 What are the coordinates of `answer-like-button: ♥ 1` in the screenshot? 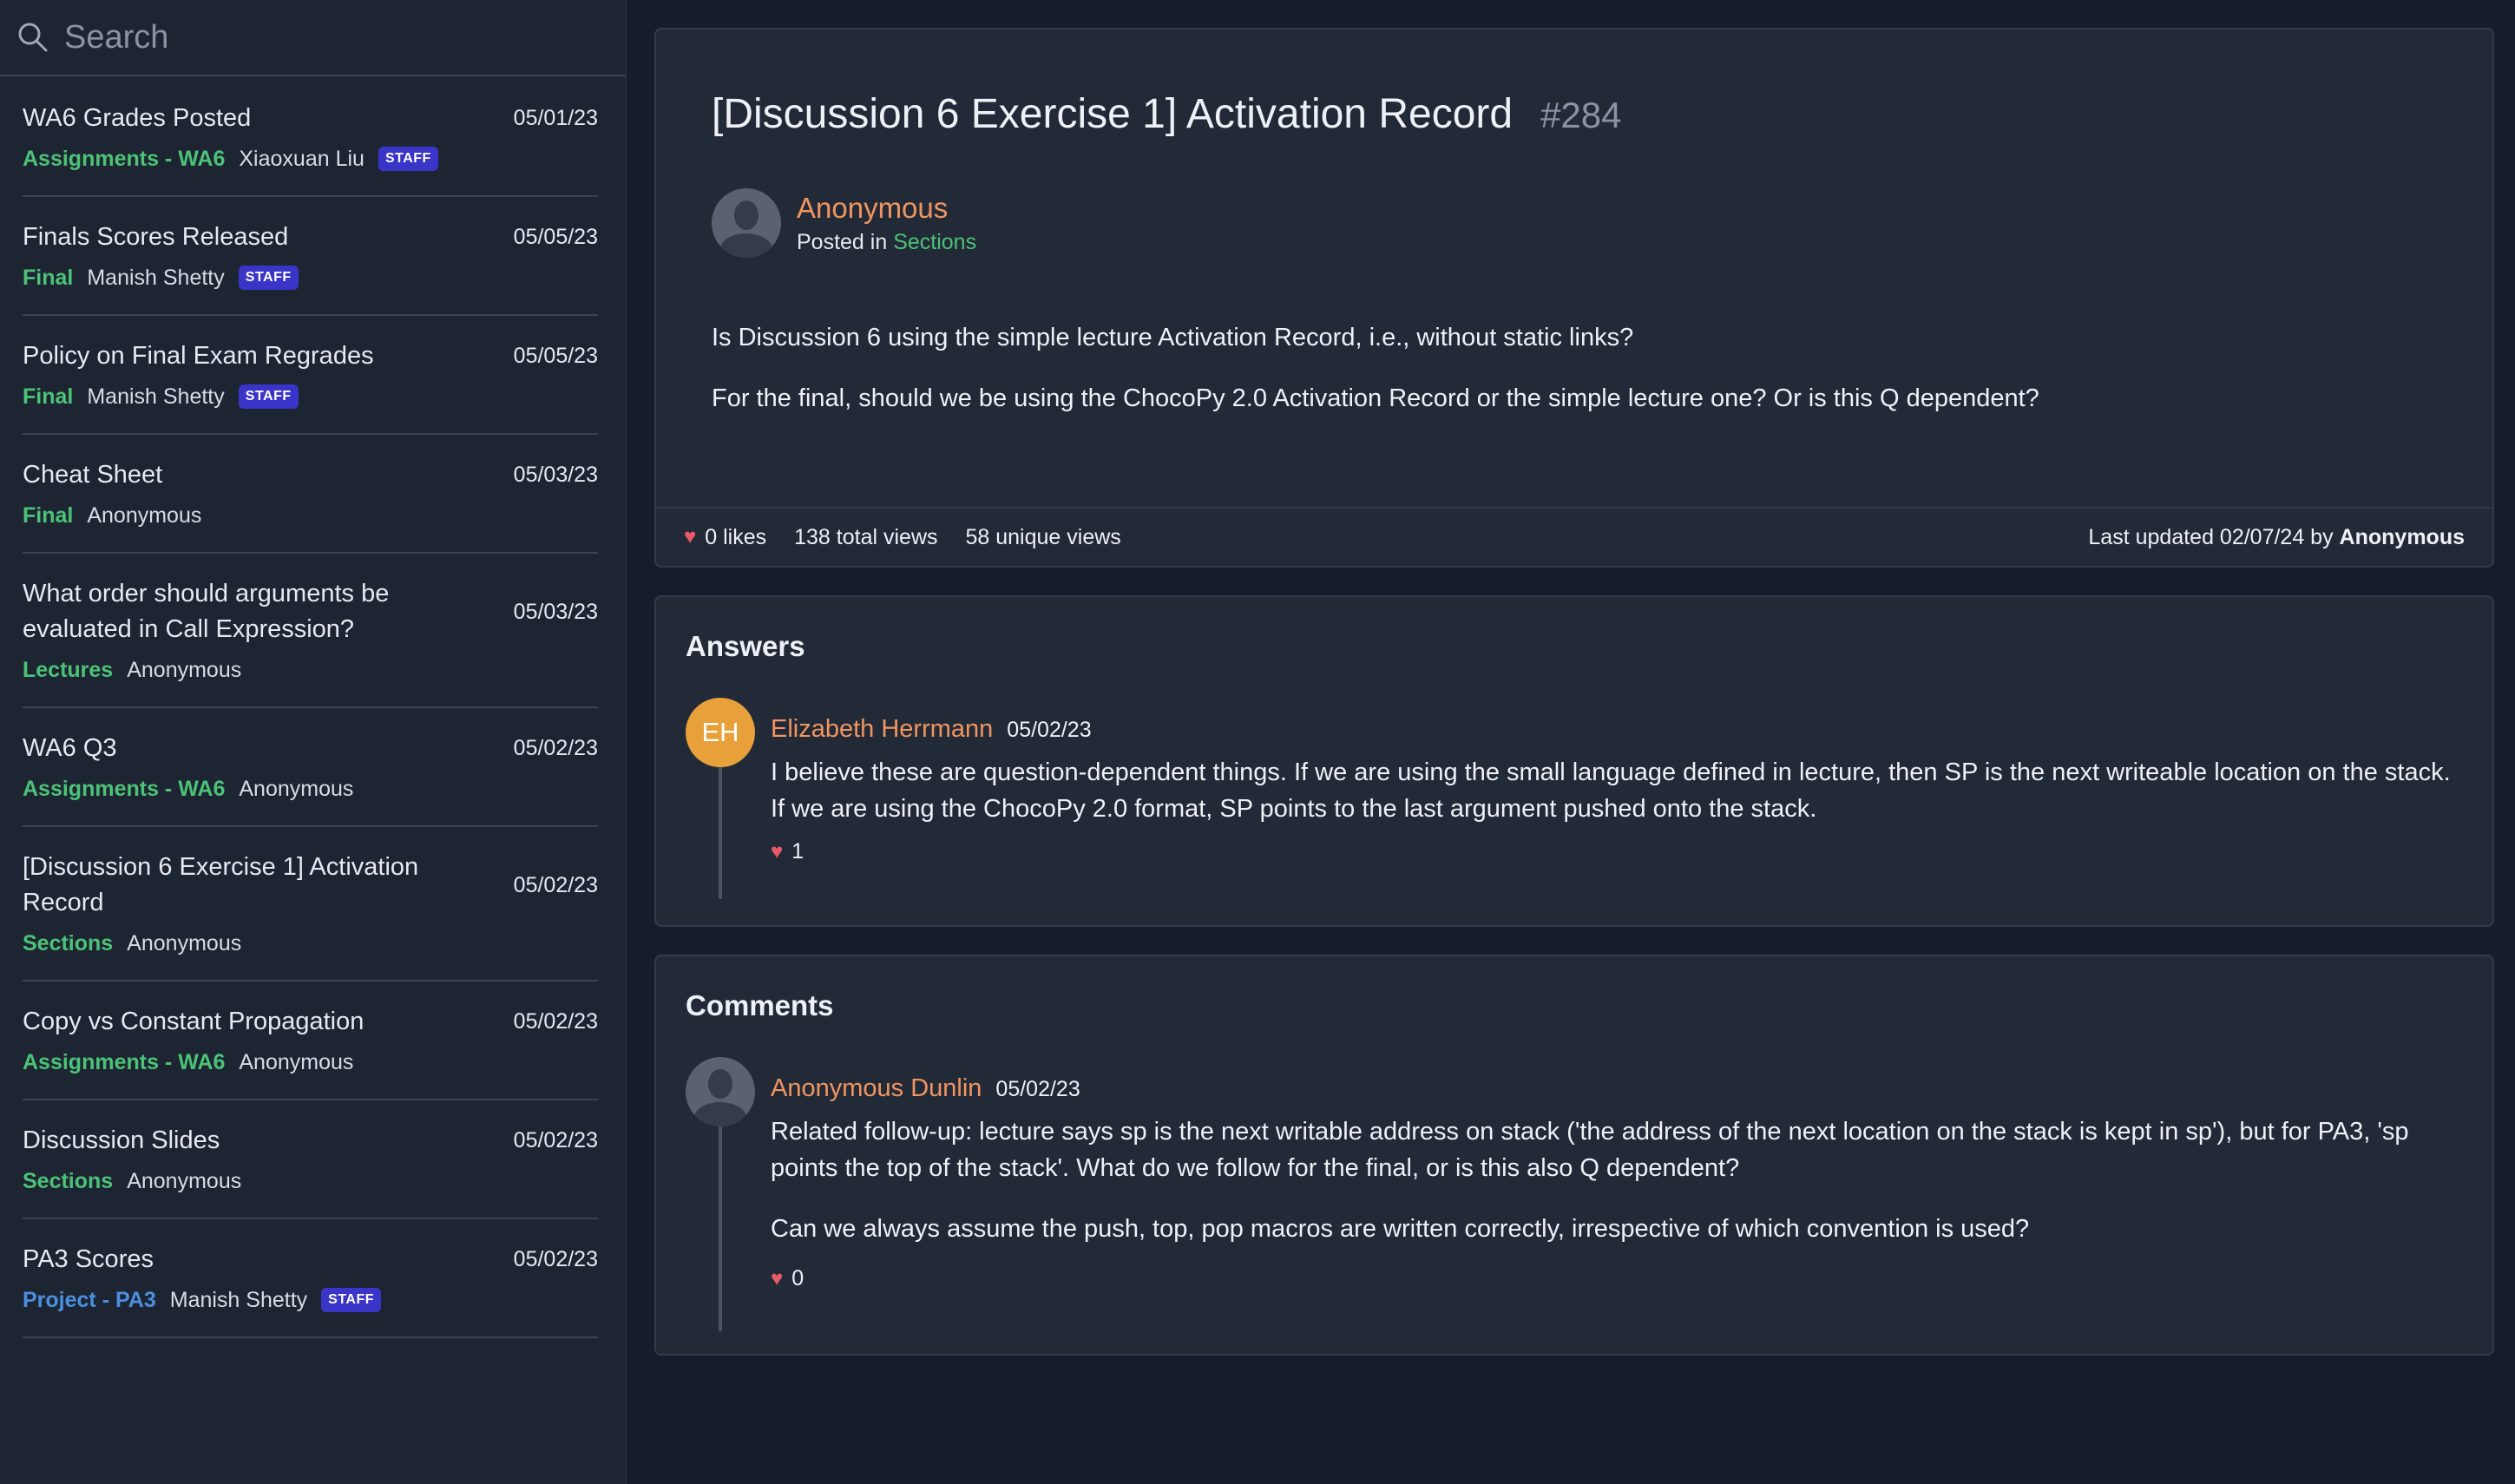 It's located at (1617, 851).